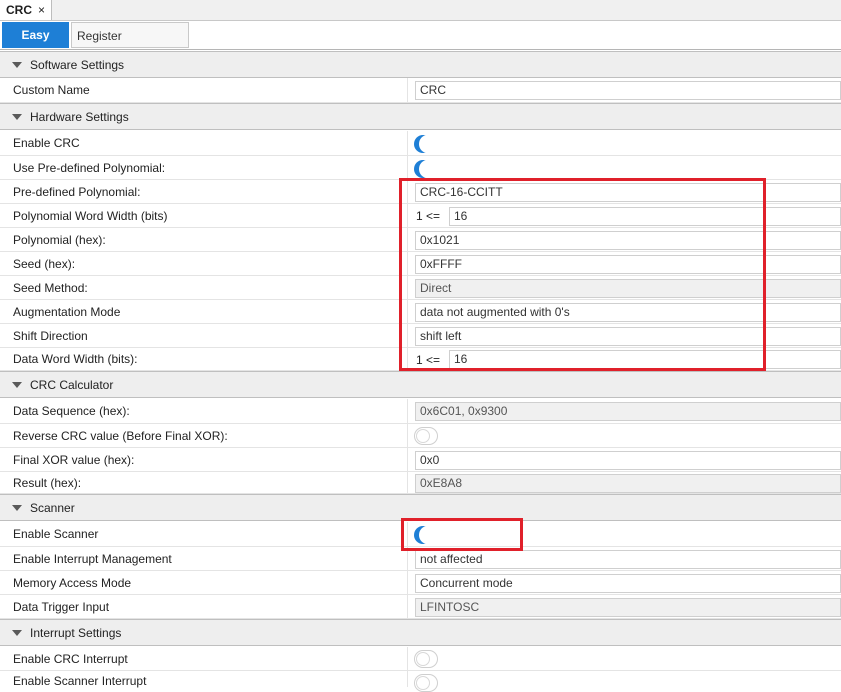  What do you see at coordinates (420, 45) in the screenshot?
I see `view-tabs: Easy View Register Initialization` at bounding box center [420, 45].